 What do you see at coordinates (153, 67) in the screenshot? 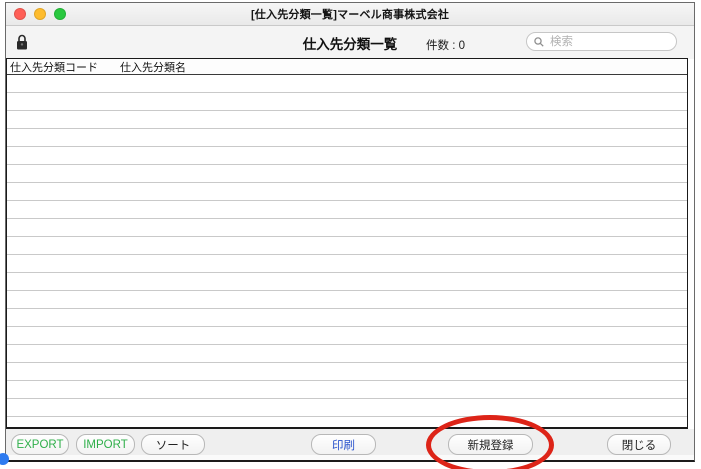
I see `column-header-name: 仕入先分類名` at bounding box center [153, 67].